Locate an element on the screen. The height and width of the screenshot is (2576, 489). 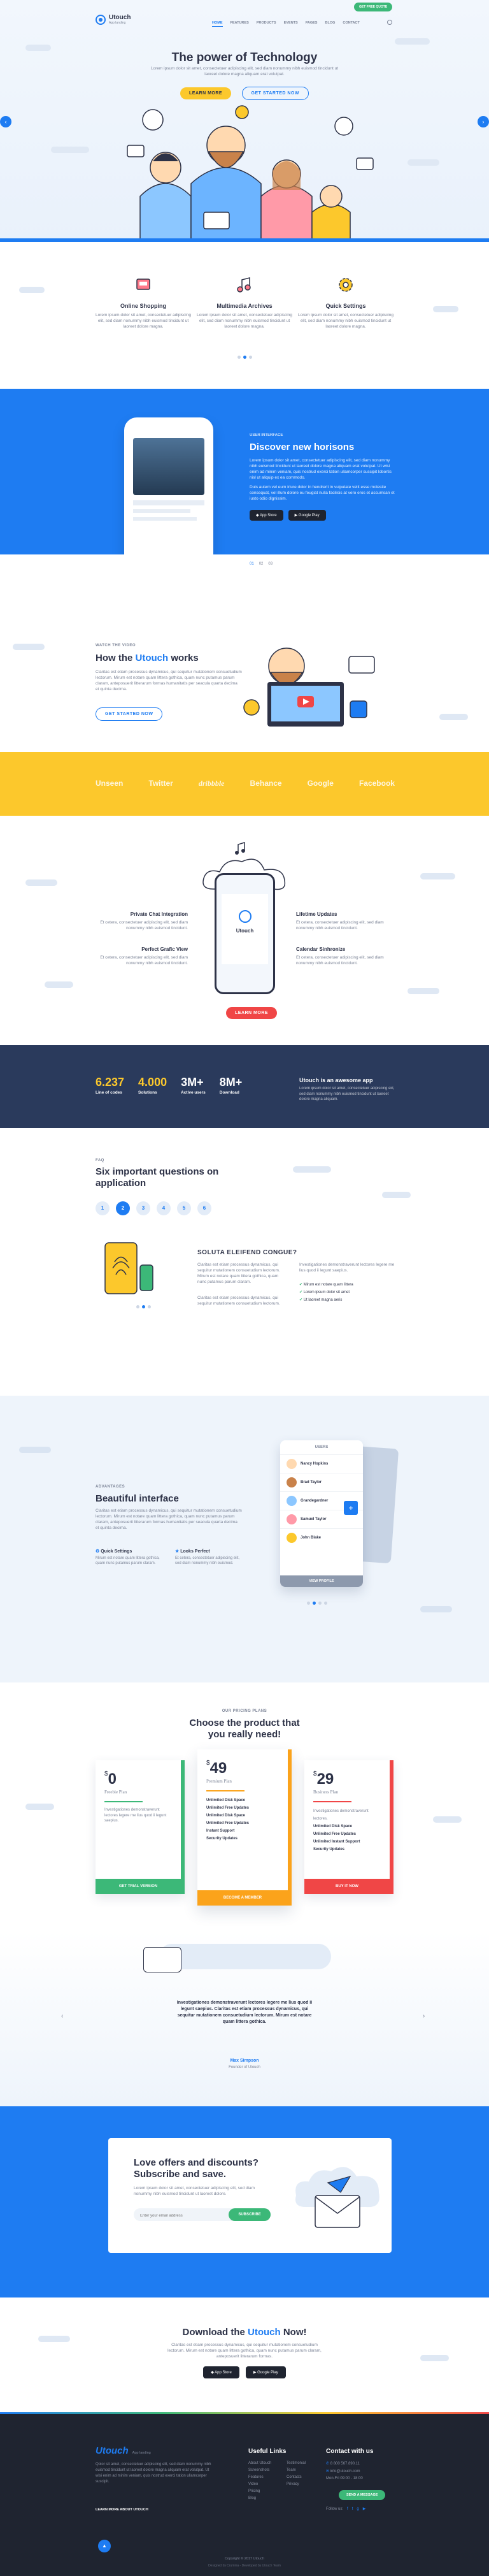
nav-blog: BLOG is located at coordinates (330, 24).